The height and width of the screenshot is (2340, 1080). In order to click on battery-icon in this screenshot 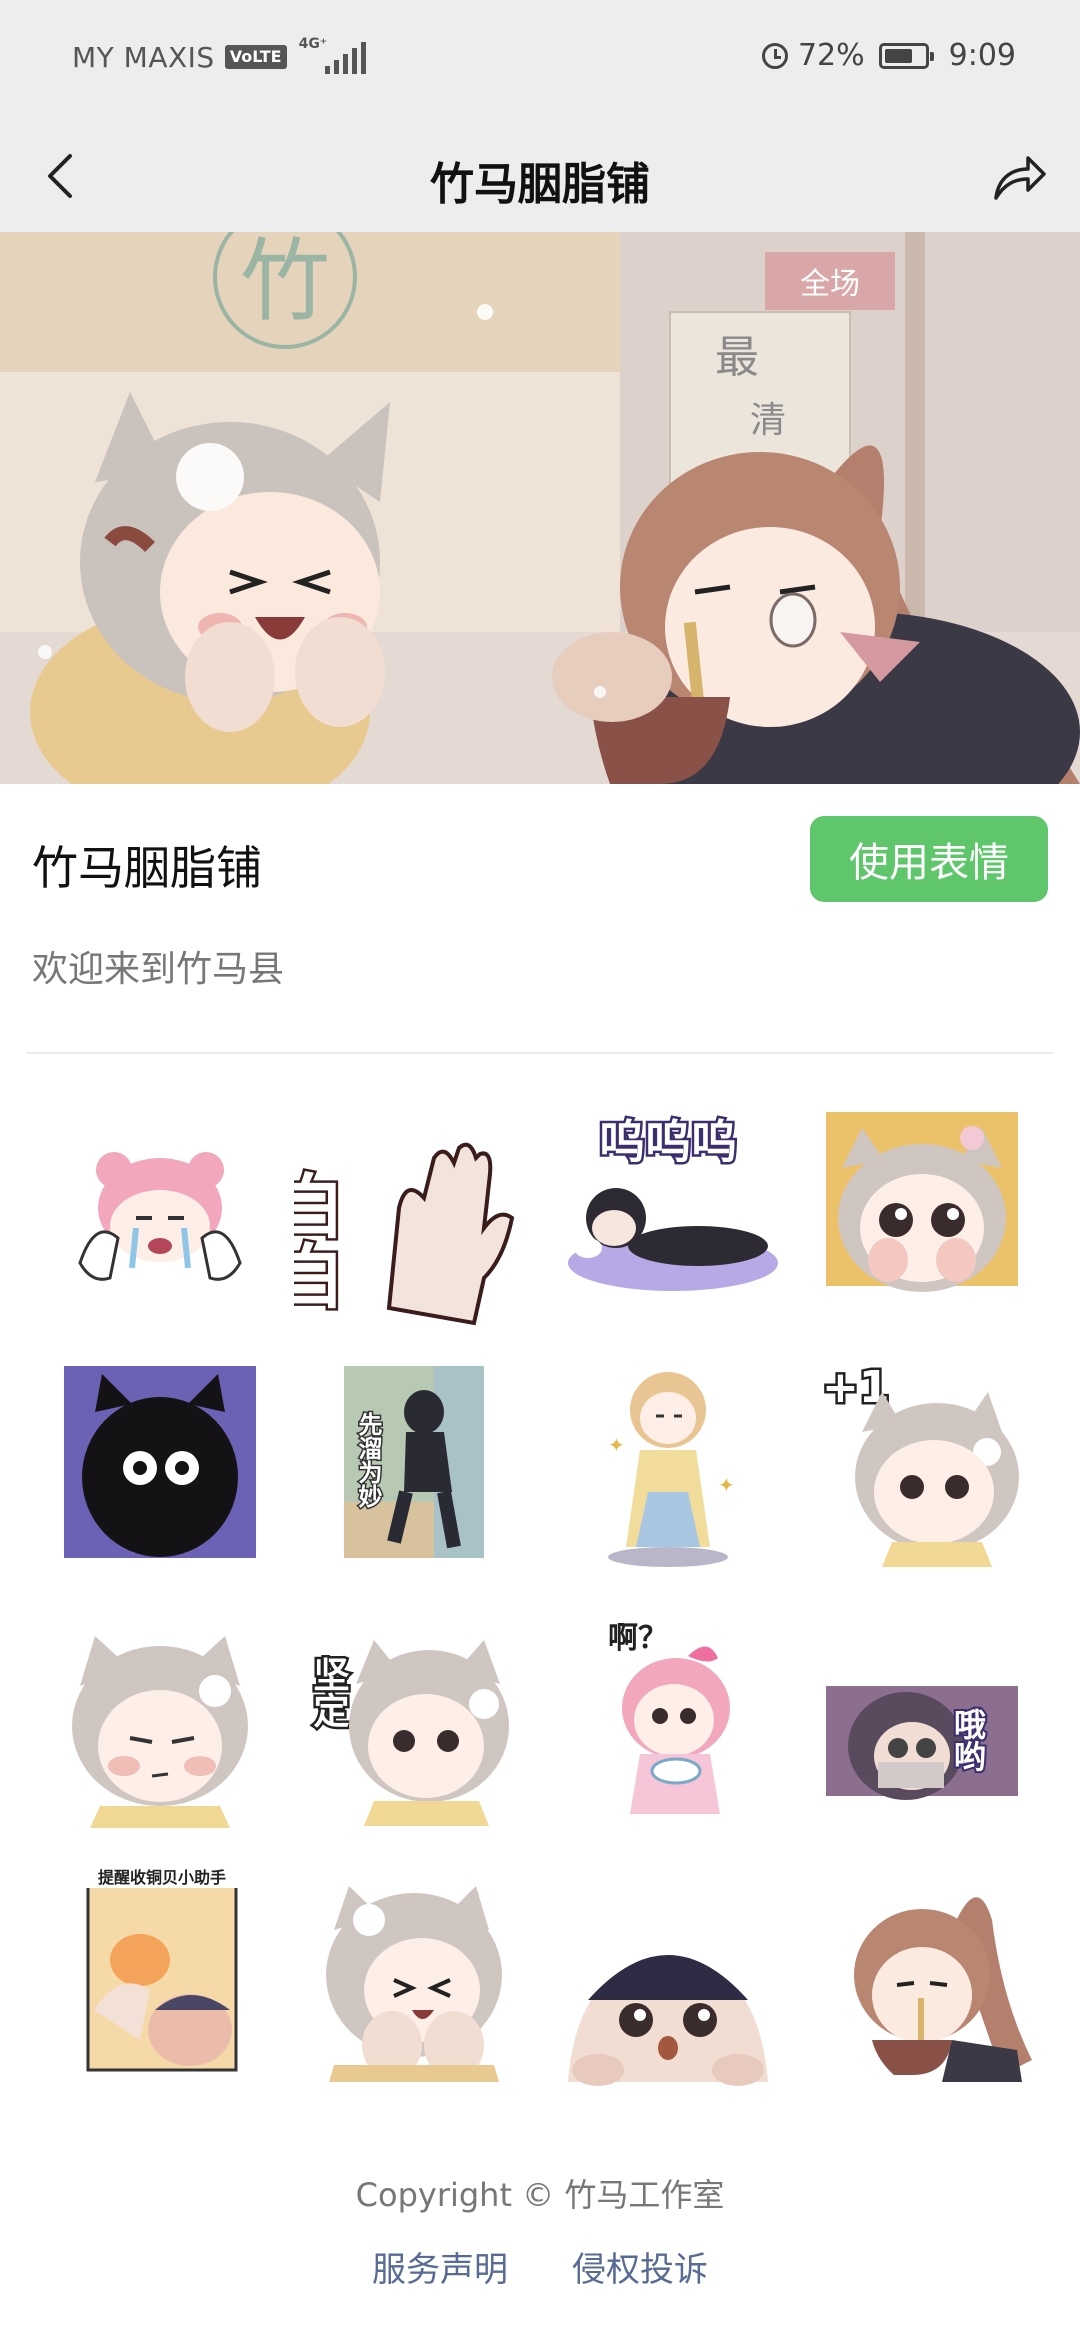, I will do `click(906, 55)`.